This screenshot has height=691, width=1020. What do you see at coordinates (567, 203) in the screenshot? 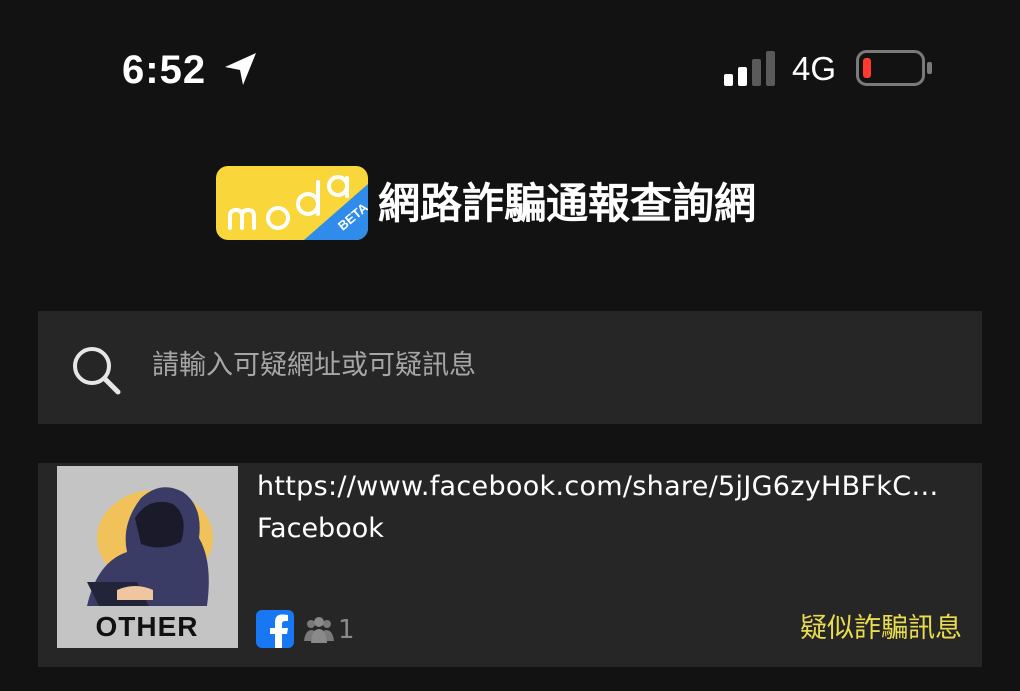
I see `app-title: 網路詐騙通報查詢網` at bounding box center [567, 203].